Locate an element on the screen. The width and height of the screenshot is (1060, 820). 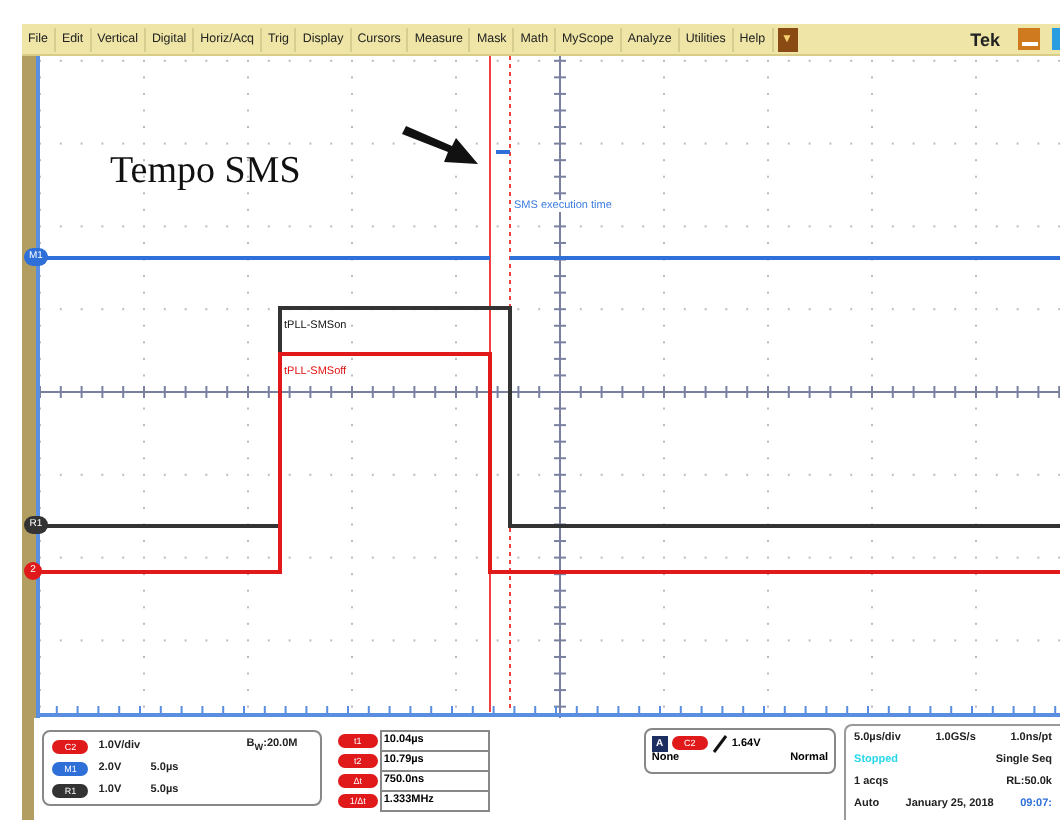
arrow-icon is located at coordinates (440, 146).